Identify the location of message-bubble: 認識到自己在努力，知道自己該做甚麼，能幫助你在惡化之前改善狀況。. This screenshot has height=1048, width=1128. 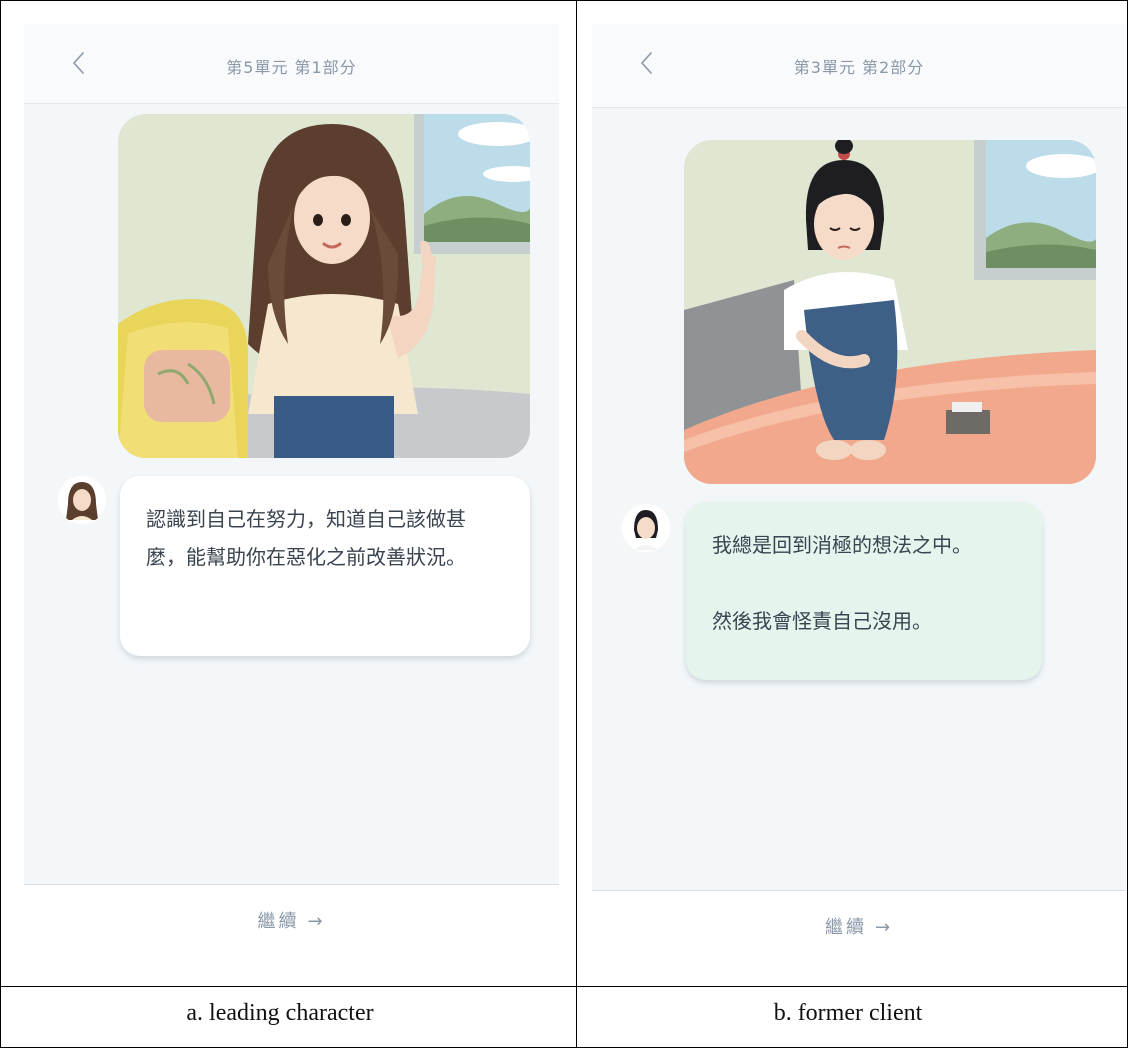
(325, 566).